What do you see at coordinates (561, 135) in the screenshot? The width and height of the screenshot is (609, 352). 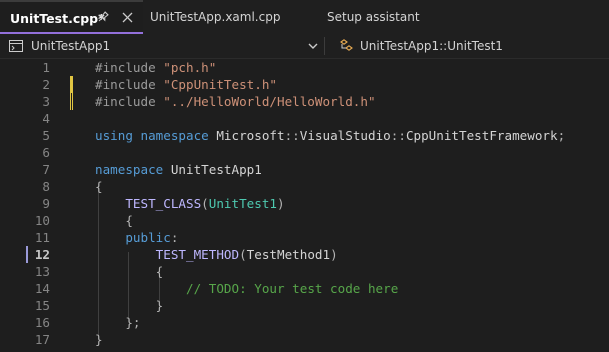 I see `code-token: ;` at bounding box center [561, 135].